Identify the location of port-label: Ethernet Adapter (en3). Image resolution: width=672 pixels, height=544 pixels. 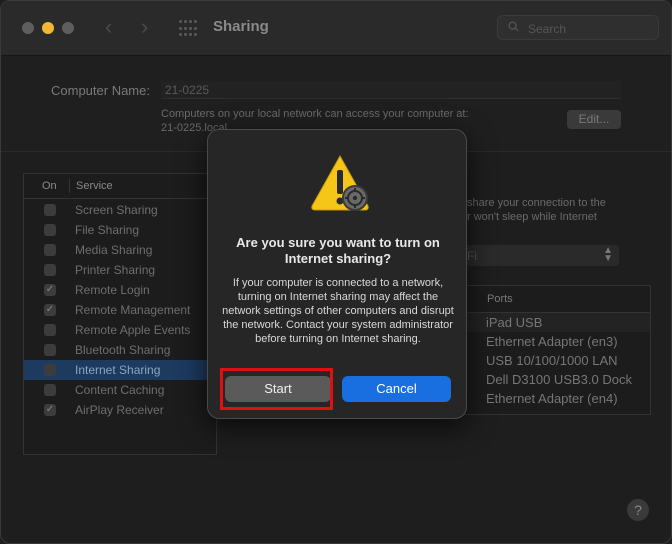
(552, 341).